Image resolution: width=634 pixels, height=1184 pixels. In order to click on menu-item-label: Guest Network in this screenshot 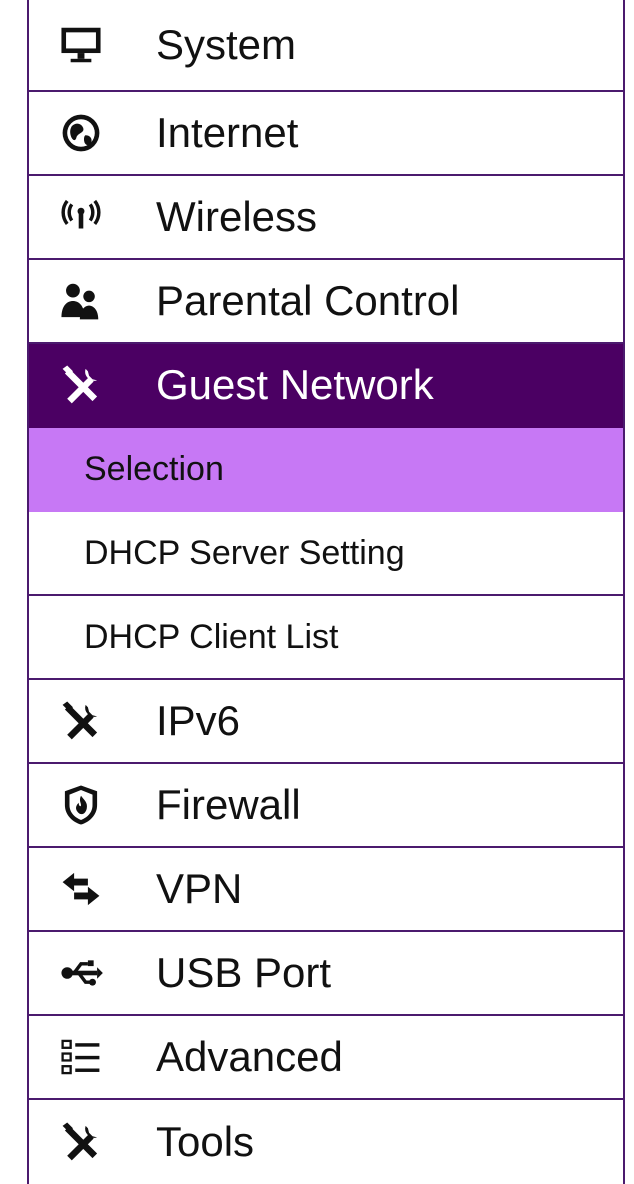, I will do `click(295, 384)`.